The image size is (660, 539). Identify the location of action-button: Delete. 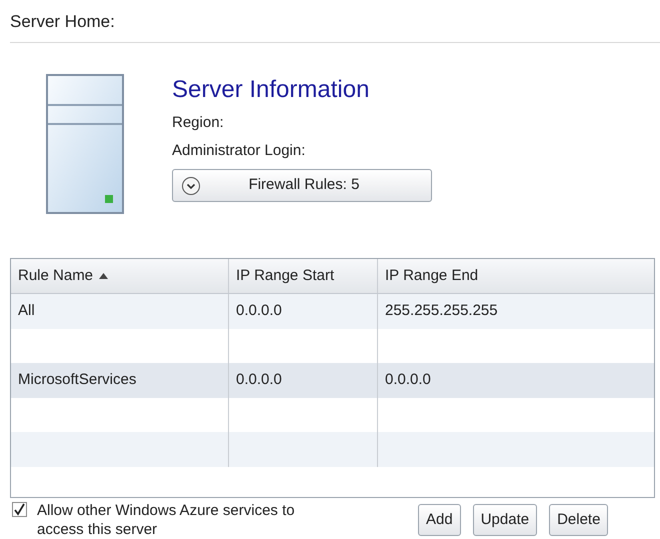
(578, 520).